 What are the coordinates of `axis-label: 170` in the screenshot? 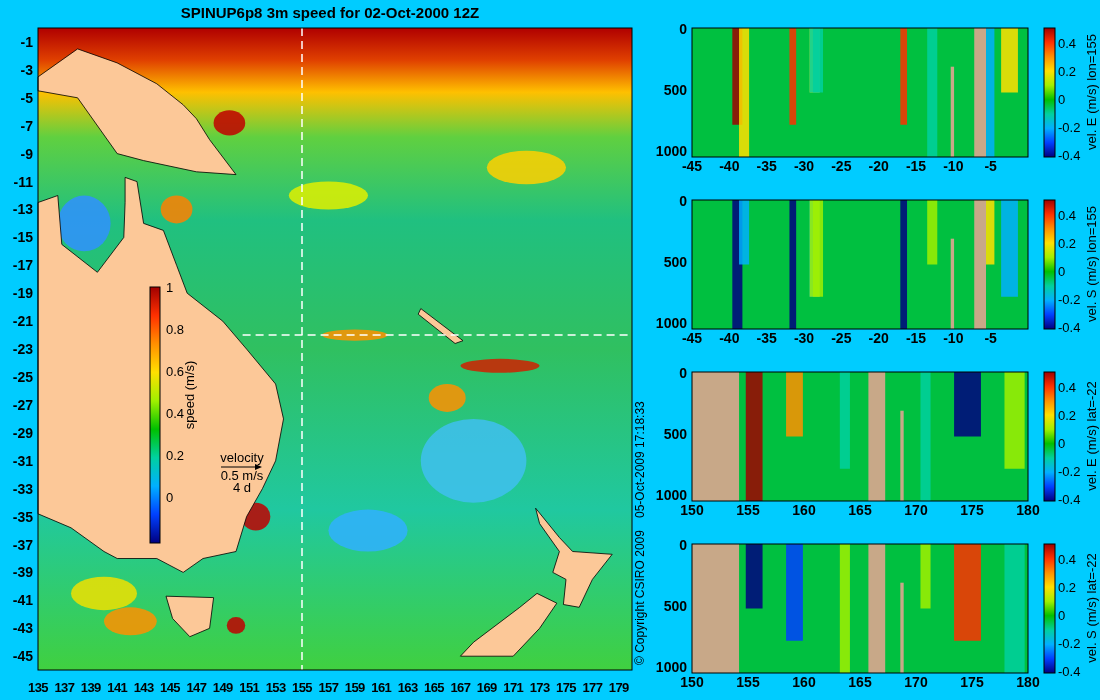 It's located at (916, 682).